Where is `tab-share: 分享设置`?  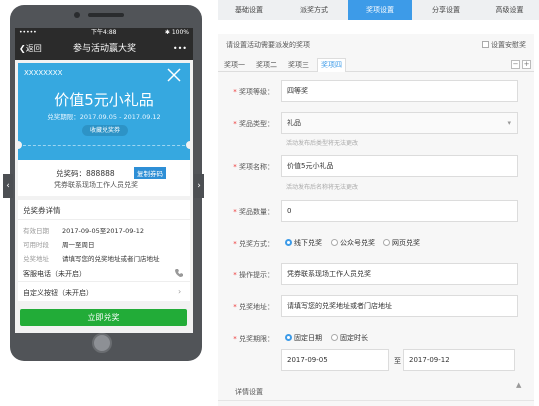 tab-share: 分享设置 is located at coordinates (446, 10).